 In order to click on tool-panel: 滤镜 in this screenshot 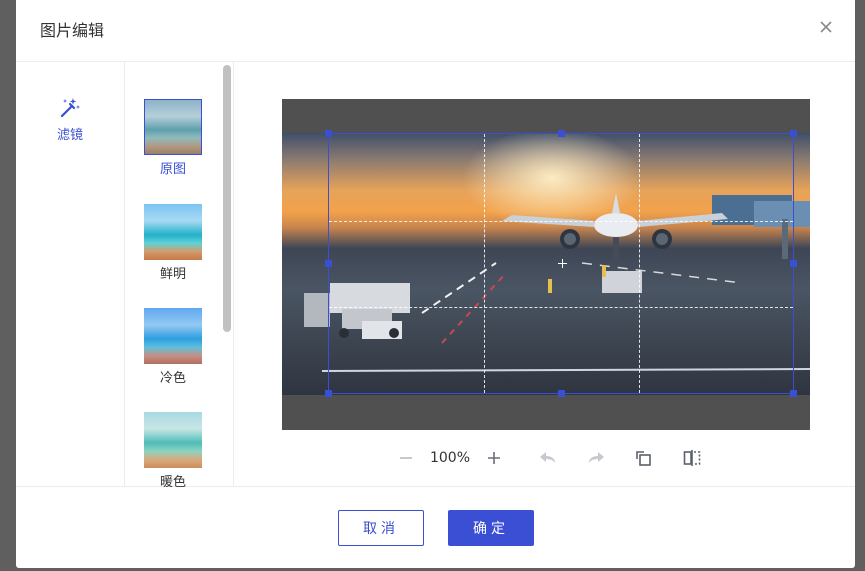, I will do `click(70, 274)`.